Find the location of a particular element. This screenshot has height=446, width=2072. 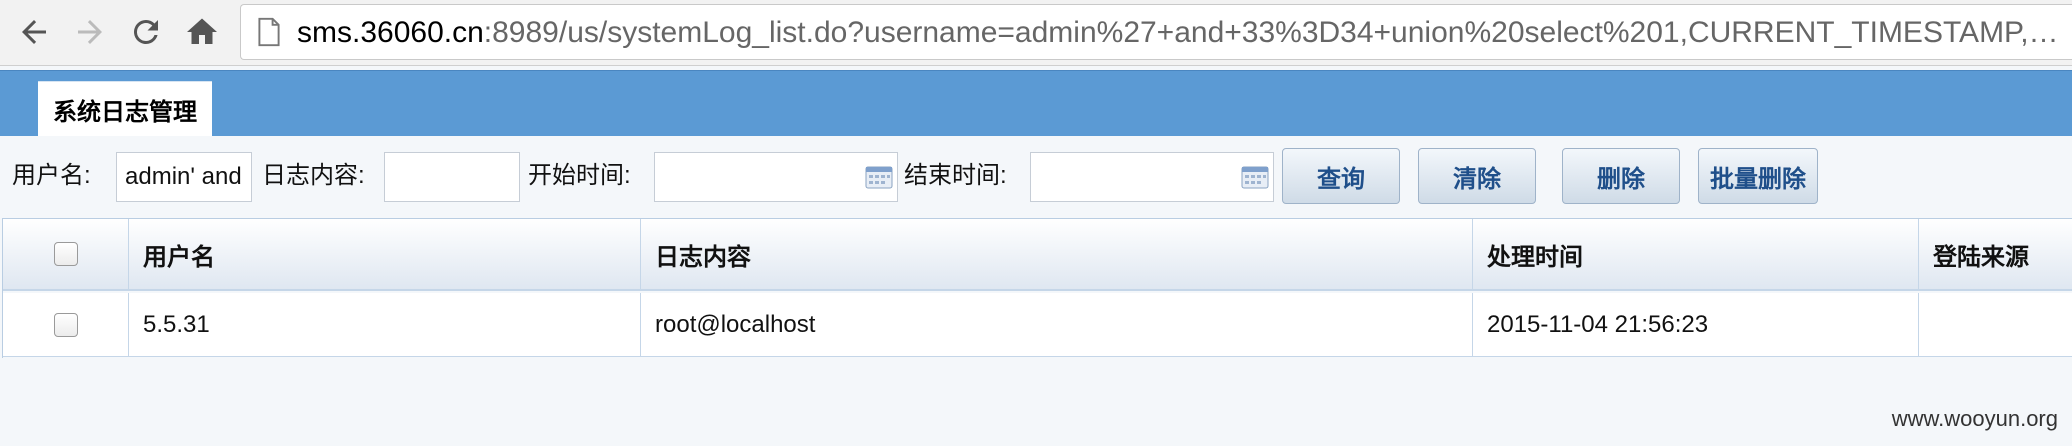

username-input: admin' and is located at coordinates (184, 177).